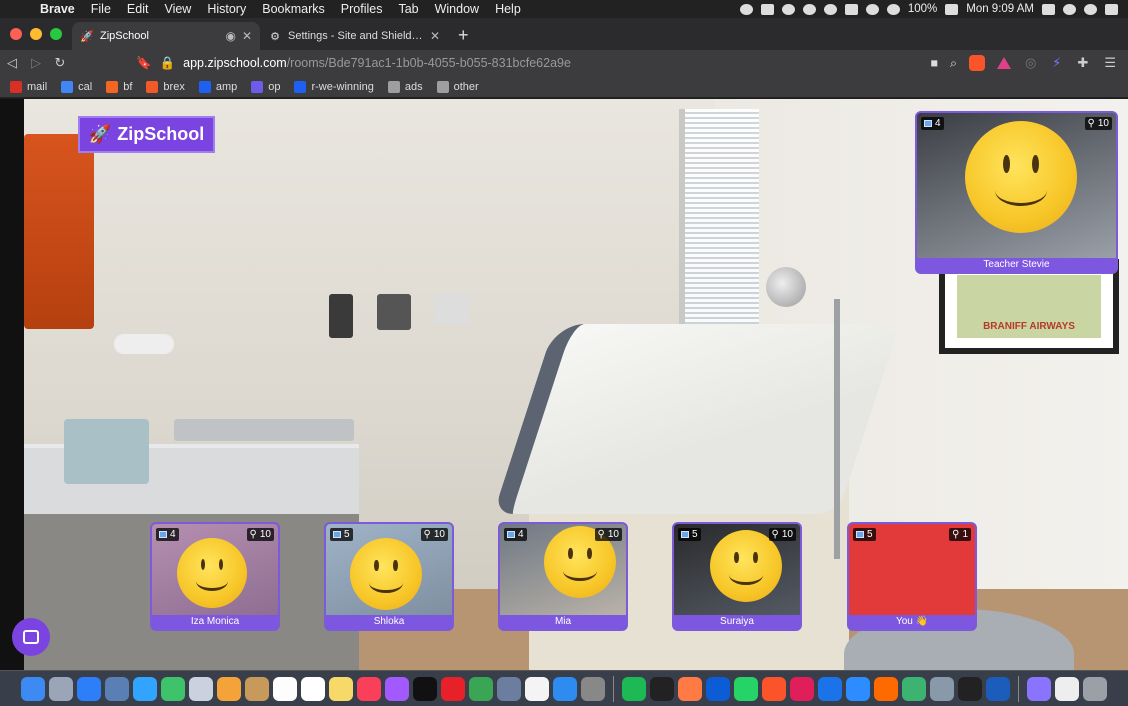 The width and height of the screenshot is (1128, 706). Describe the element at coordinates (1056, 63) in the screenshot. I see `speedreader-icon: ⚡` at that location.